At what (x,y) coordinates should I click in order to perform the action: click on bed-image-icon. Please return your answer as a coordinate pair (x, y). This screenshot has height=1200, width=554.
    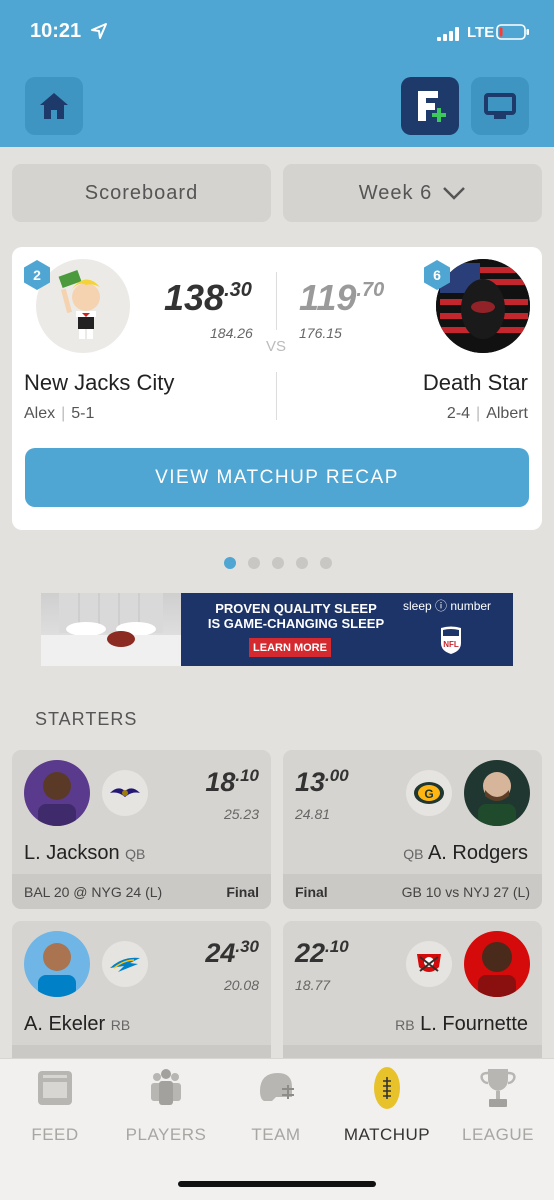
    Looking at the image, I should click on (111, 629).